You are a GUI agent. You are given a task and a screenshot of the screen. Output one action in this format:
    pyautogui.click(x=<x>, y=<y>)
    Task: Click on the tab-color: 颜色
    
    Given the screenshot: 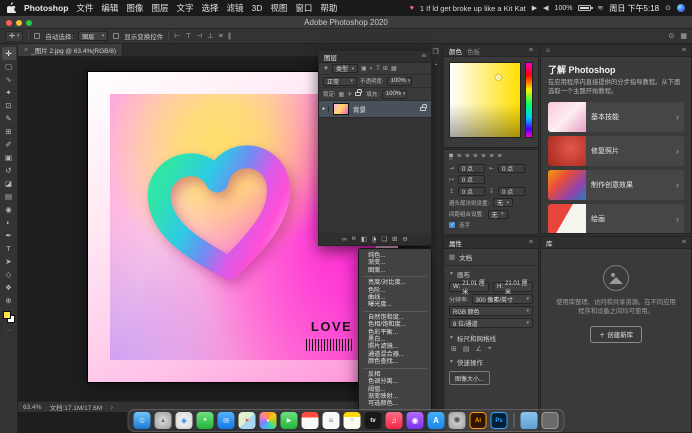 What is the action you would take?
    pyautogui.click(x=455, y=51)
    